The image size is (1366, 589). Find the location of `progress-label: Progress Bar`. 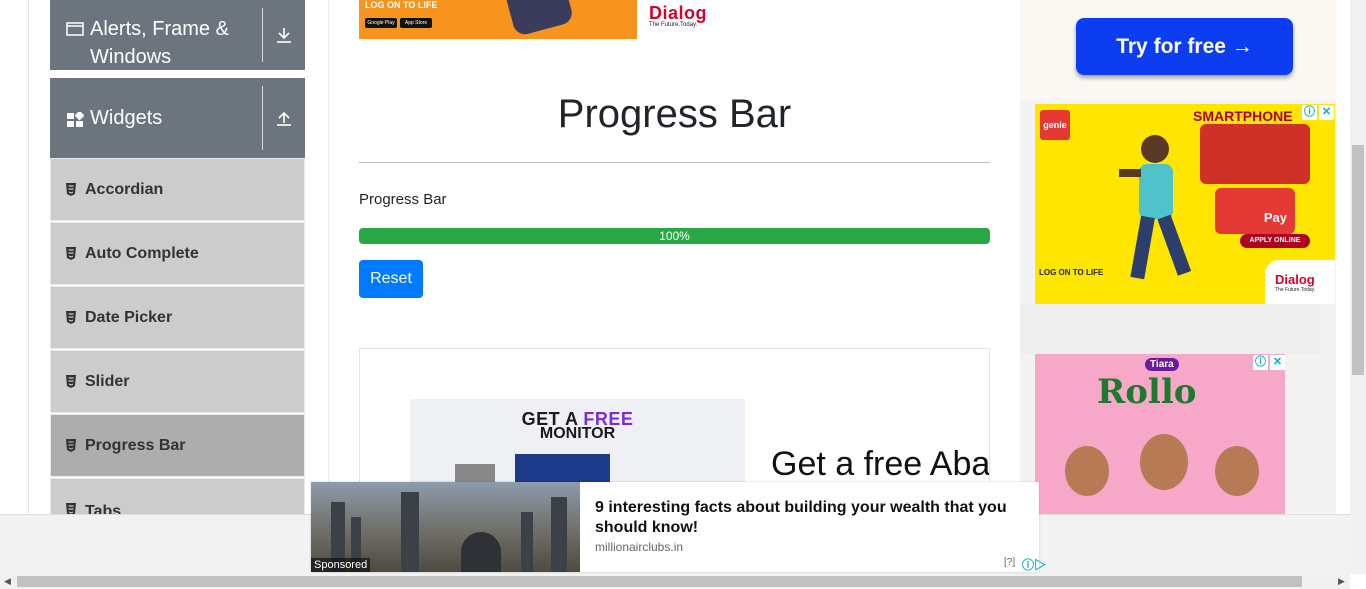

progress-label: Progress Bar is located at coordinates (403, 199).